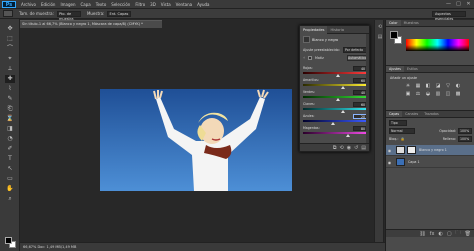 The width and height of the screenshot is (474, 251). What do you see at coordinates (10, 29) in the screenshot?
I see `move-tool-icon: ✥` at bounding box center [10, 29].